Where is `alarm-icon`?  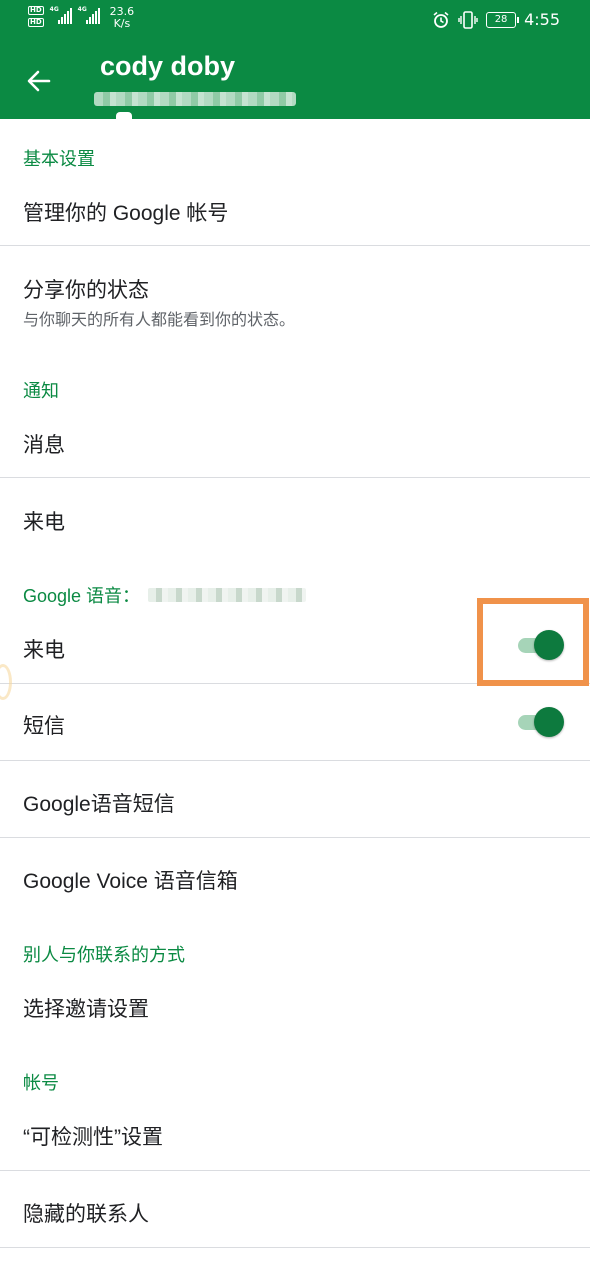
alarm-icon is located at coordinates (441, 19).